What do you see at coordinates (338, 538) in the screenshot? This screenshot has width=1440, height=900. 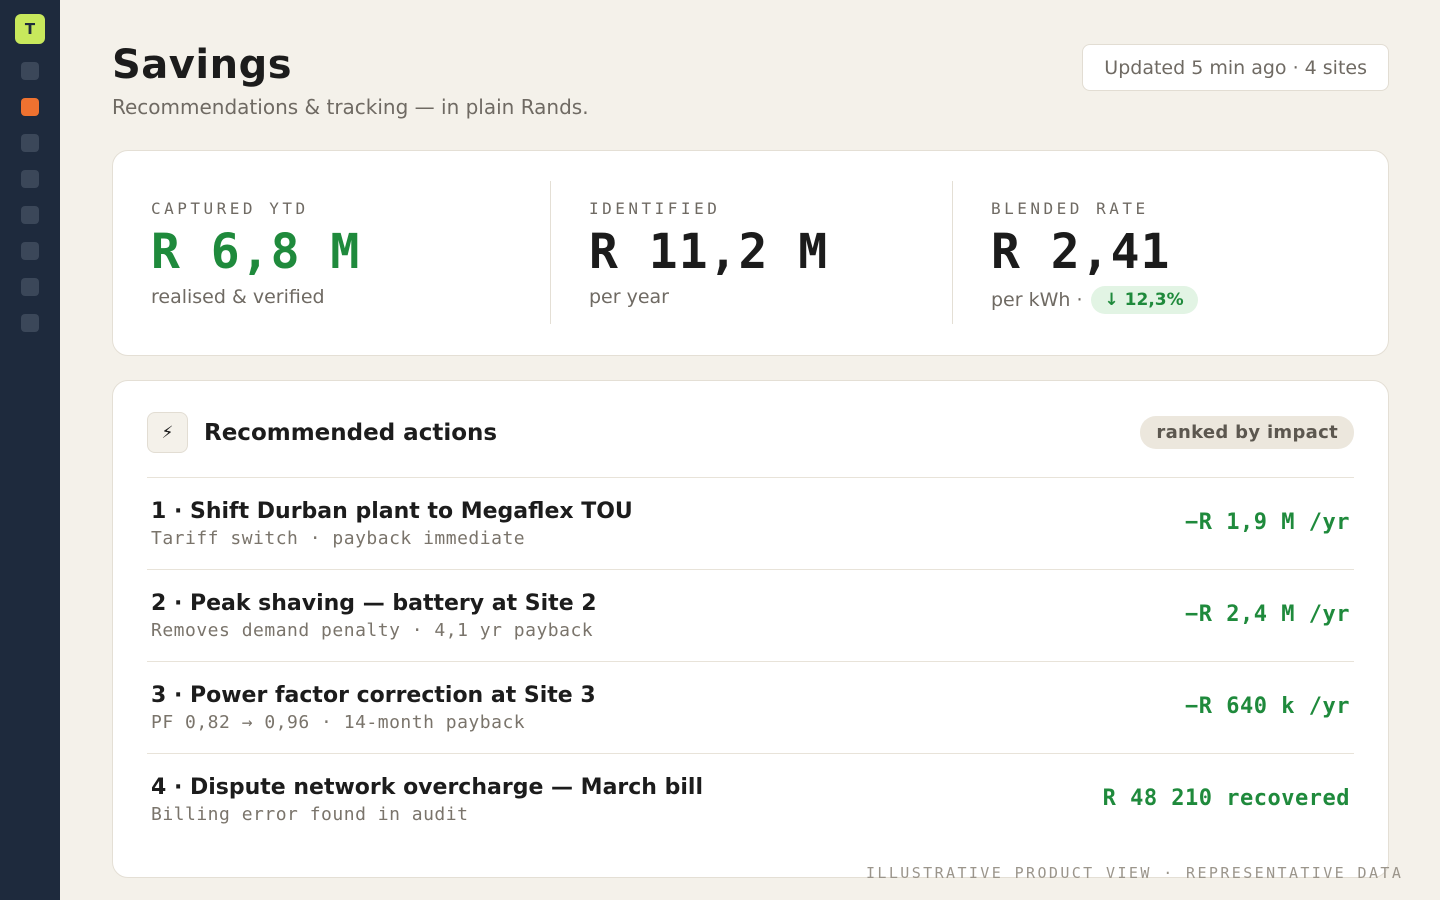 I see `action-sub: Tariff switch · payback immediate` at bounding box center [338, 538].